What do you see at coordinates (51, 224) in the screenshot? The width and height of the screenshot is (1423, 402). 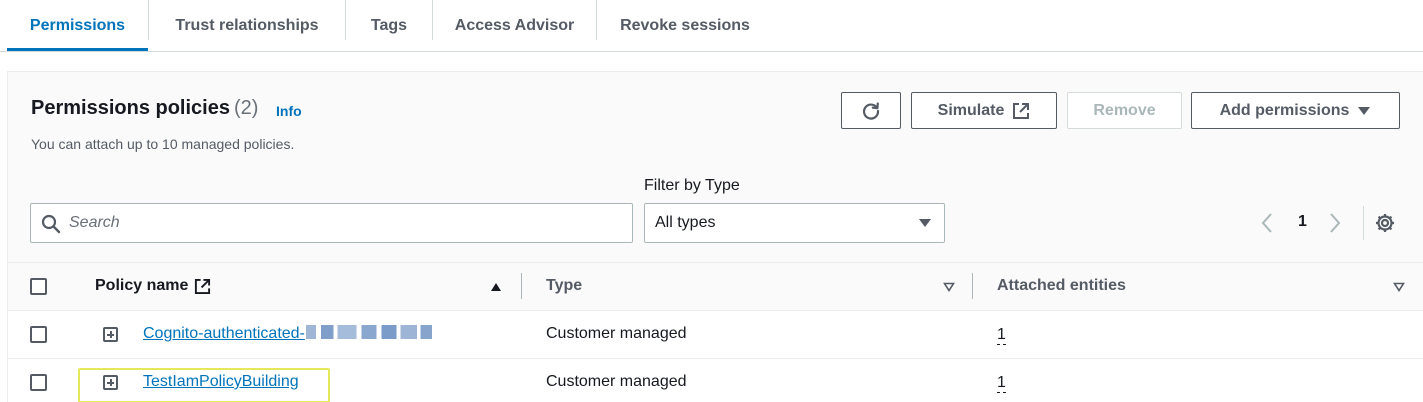 I see `search-icon` at bounding box center [51, 224].